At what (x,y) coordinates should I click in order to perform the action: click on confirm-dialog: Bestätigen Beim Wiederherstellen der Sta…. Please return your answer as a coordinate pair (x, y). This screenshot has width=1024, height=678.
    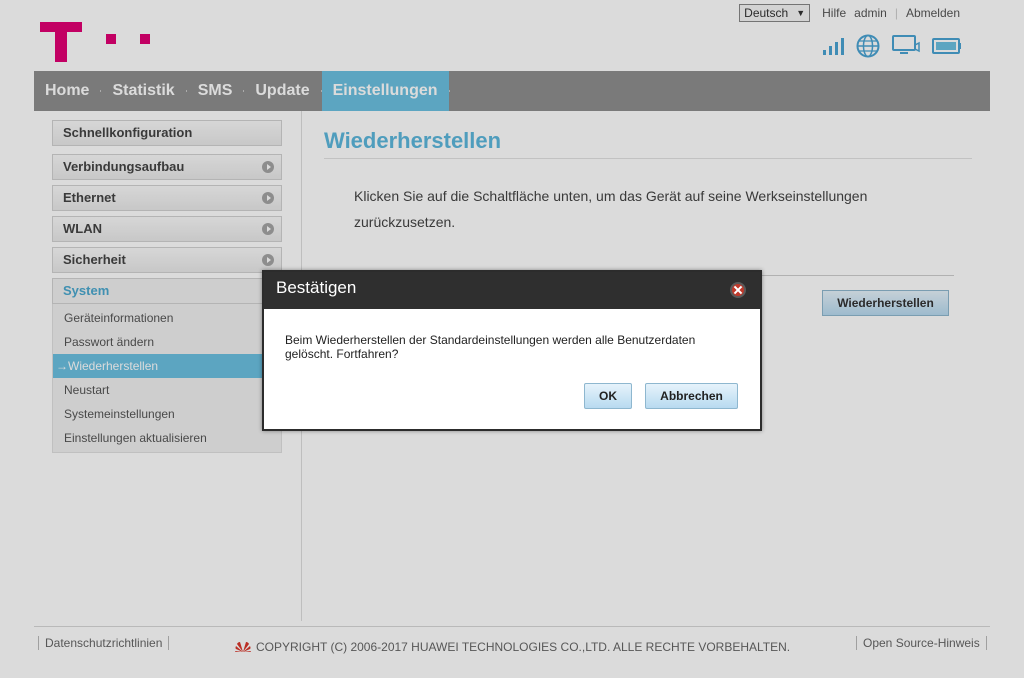
    Looking at the image, I should click on (512, 350).